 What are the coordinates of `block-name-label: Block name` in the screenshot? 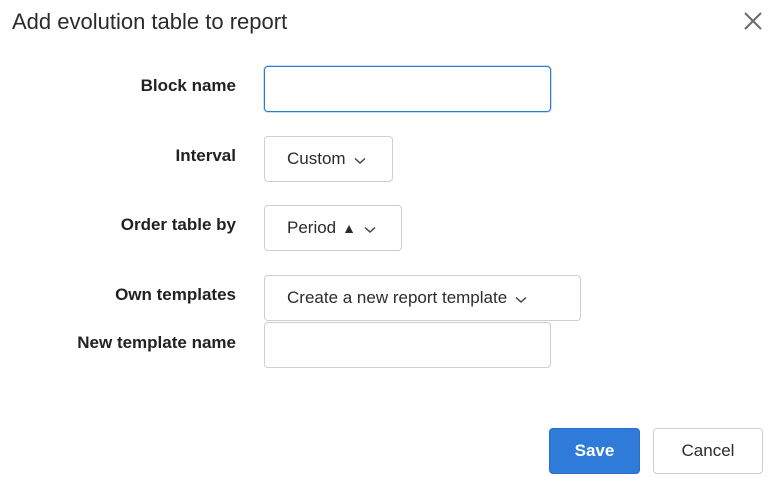 It's located at (188, 85).